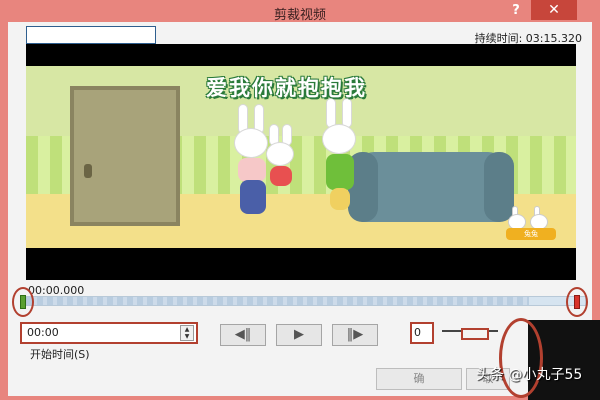 The image size is (600, 400). Describe the element at coordinates (475, 334) in the screenshot. I see `end-time-highlight` at that location.